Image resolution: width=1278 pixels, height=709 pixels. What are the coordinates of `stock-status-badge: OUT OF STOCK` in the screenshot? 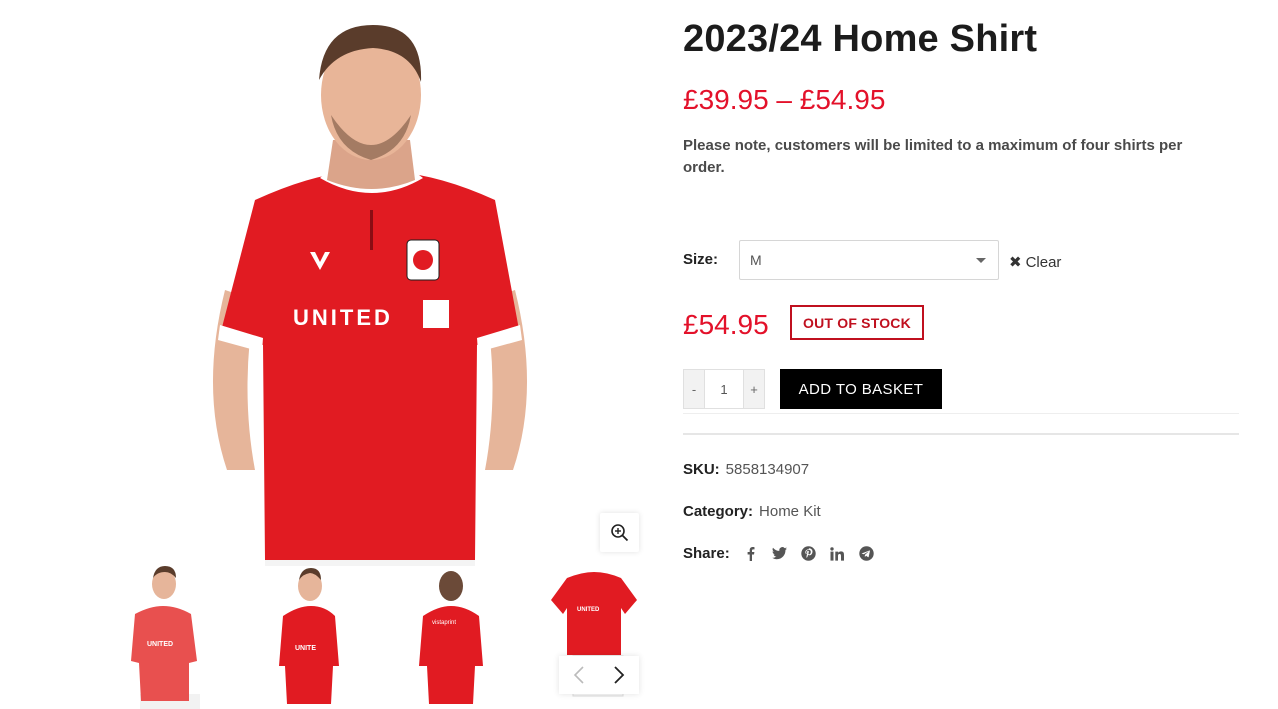 It's located at (857, 322).